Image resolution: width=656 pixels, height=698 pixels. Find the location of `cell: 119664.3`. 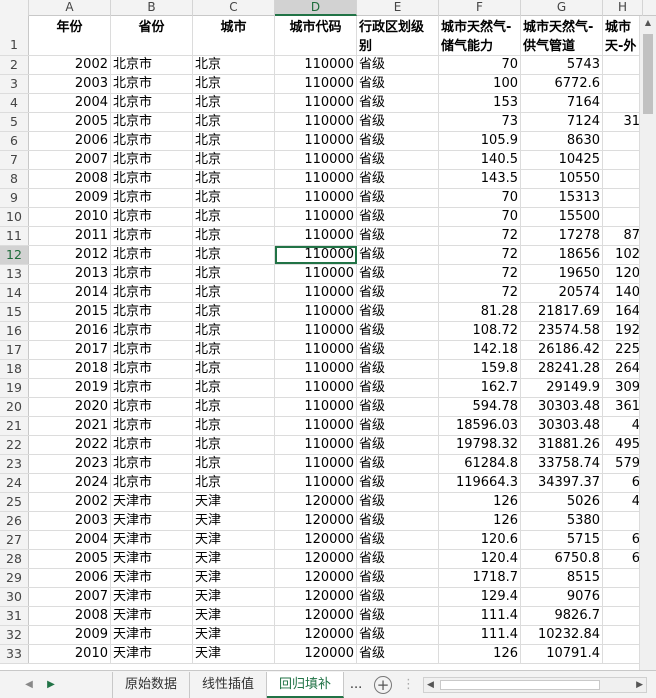

cell: 119664.3 is located at coordinates (480, 483).